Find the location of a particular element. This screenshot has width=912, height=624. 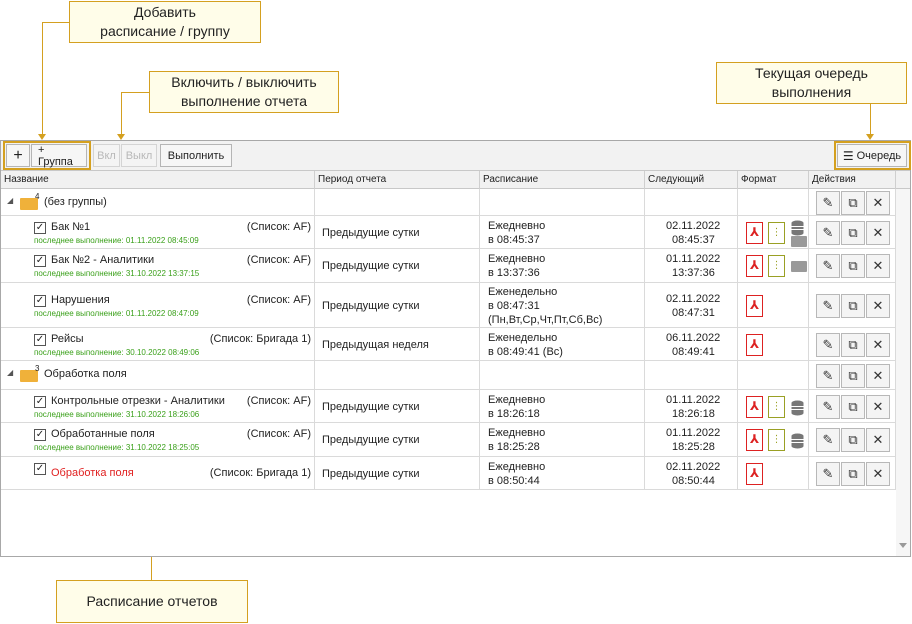

group-row: ◢ 3 Обработка поля ✎ ⧉ ✕ is located at coordinates (448, 375).